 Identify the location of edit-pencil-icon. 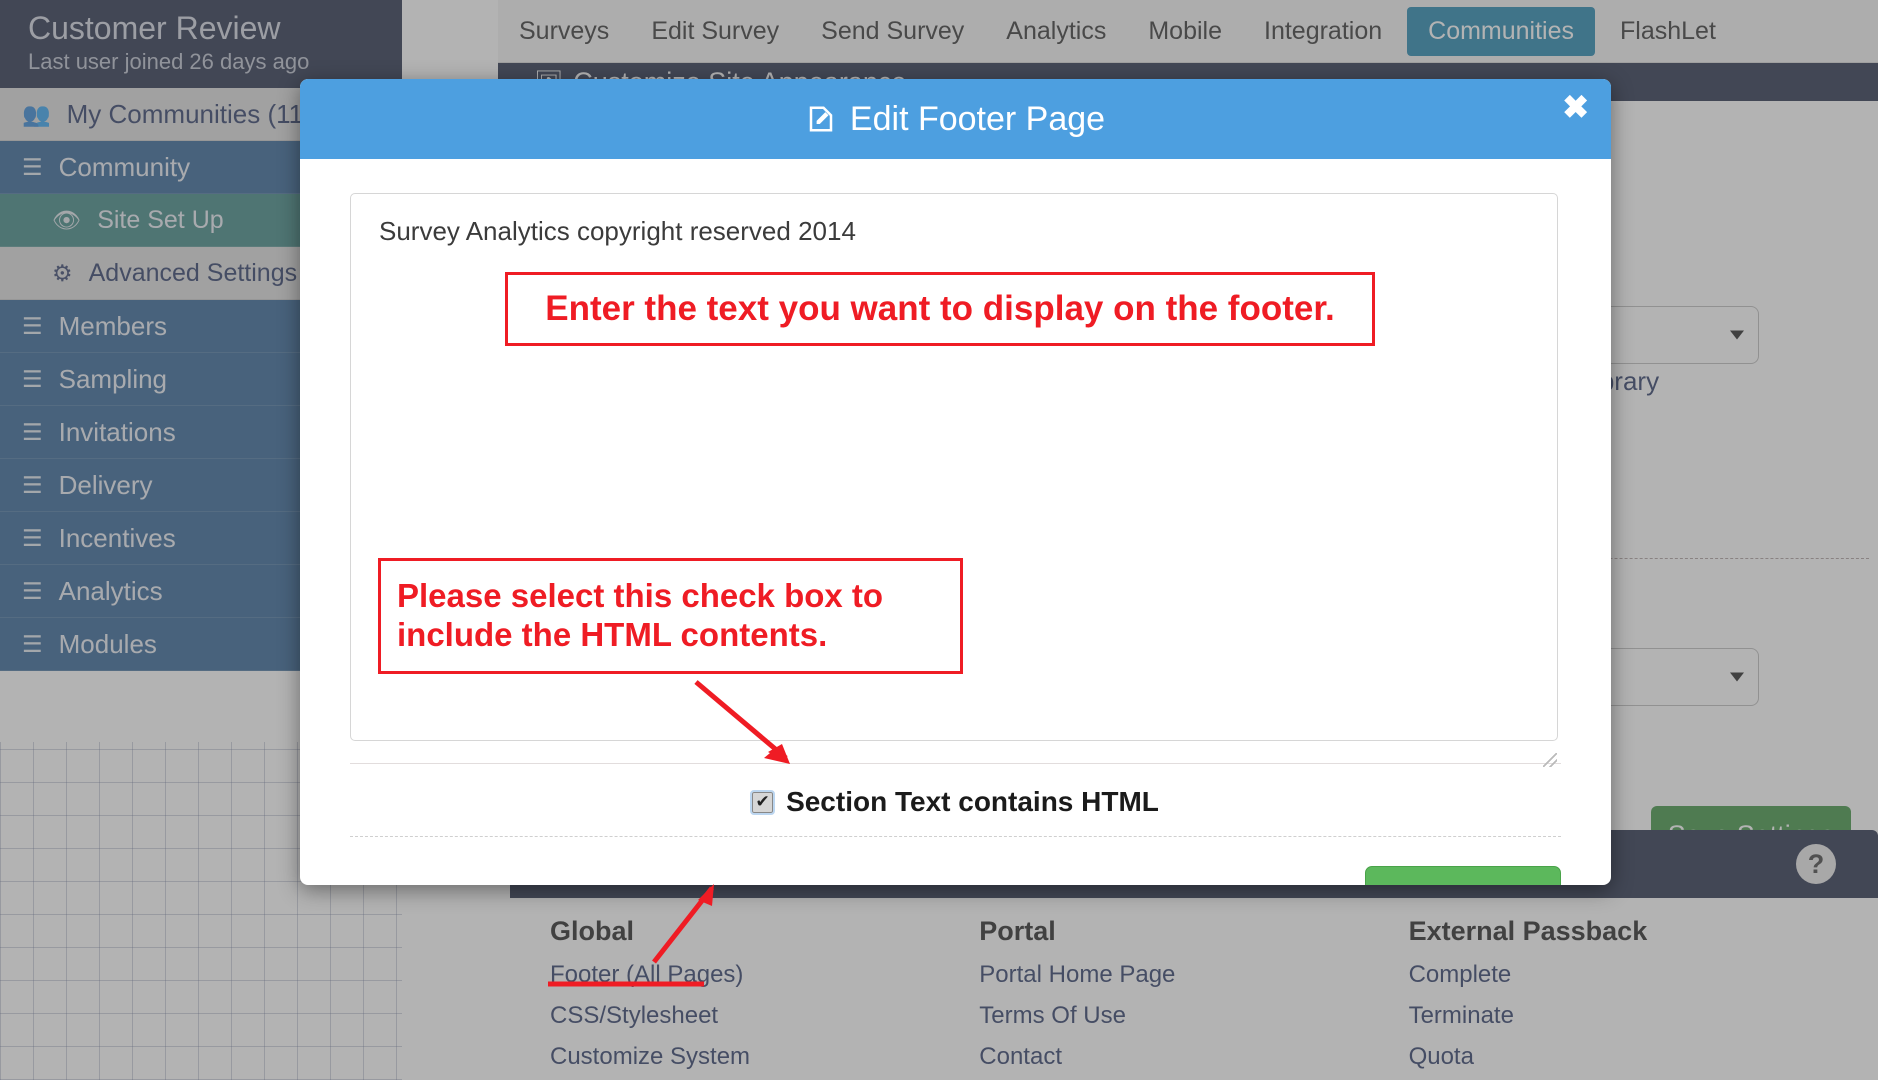
(821, 119).